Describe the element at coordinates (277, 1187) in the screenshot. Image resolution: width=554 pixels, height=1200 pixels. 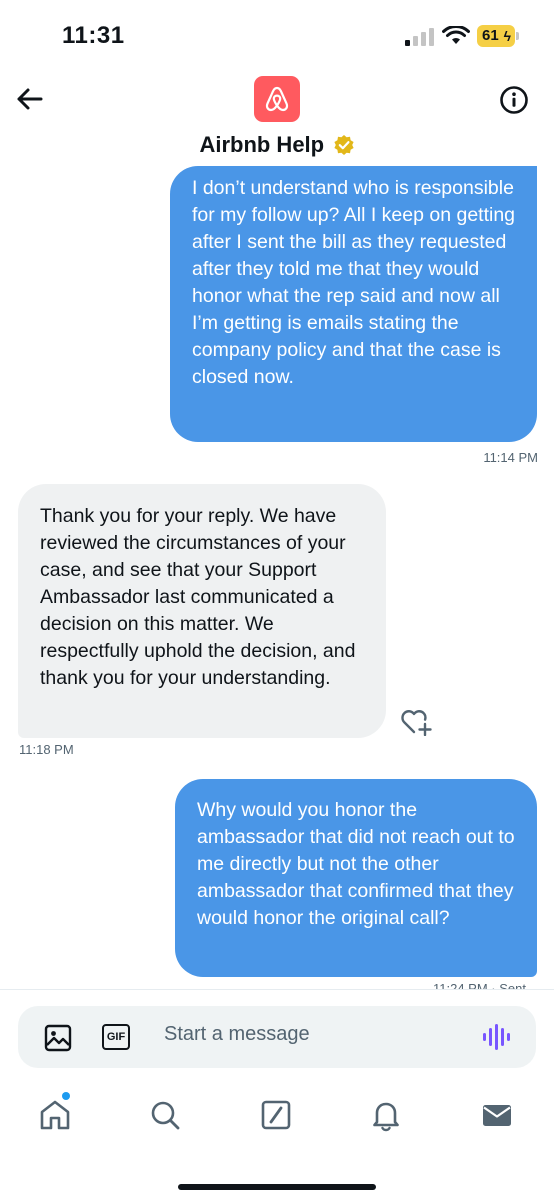
I see `home-indicator` at that location.